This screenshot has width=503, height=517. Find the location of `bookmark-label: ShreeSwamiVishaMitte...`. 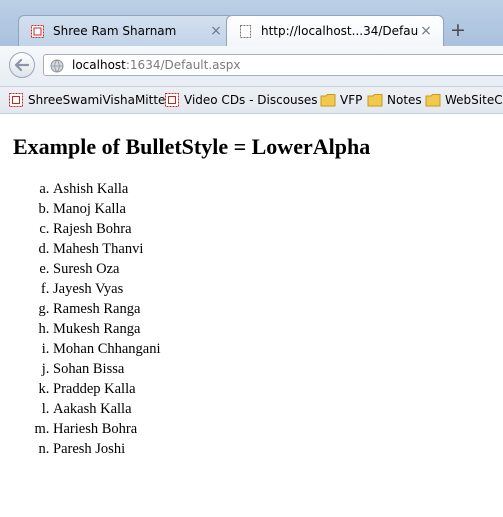

bookmark-label: ShreeSwamiVishaMitte... is located at coordinates (102, 100).